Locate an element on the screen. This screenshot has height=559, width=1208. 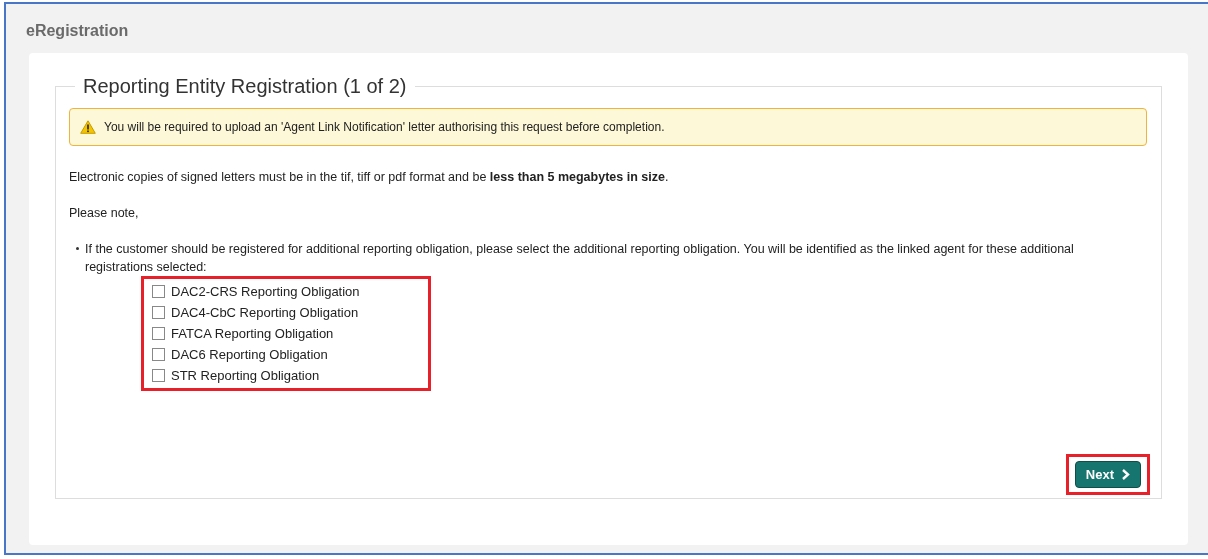
obligation-checkbox: FATCA Reporting Obligation is located at coordinates (286, 333).